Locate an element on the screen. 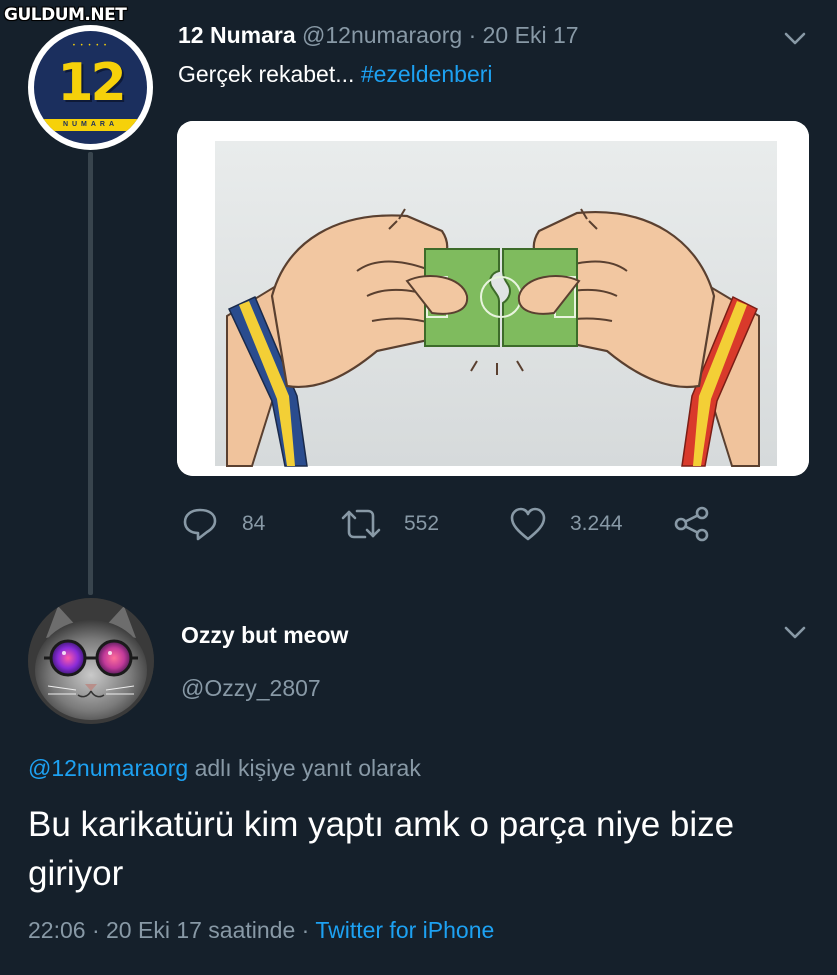  tweet-header: 12 Numara @12numaraorg · 20 Eki 17 is located at coordinates (378, 35).